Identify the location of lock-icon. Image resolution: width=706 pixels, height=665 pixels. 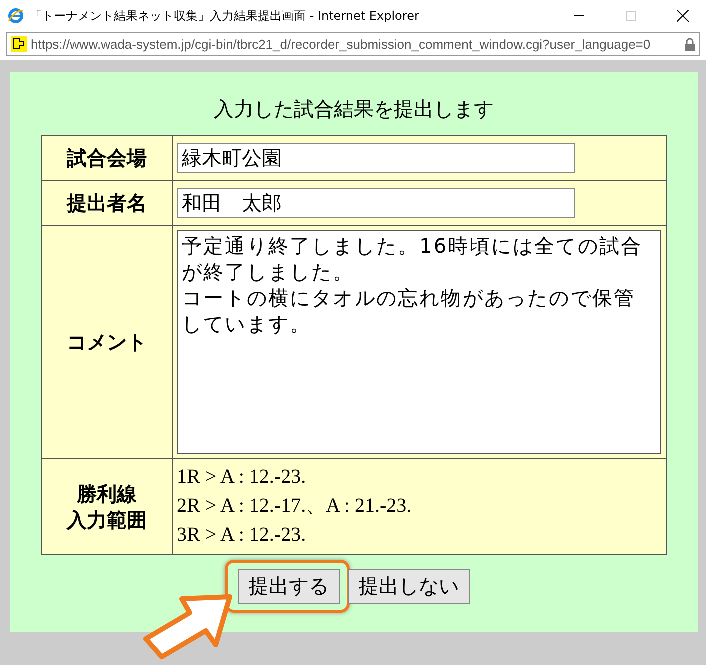
(690, 44).